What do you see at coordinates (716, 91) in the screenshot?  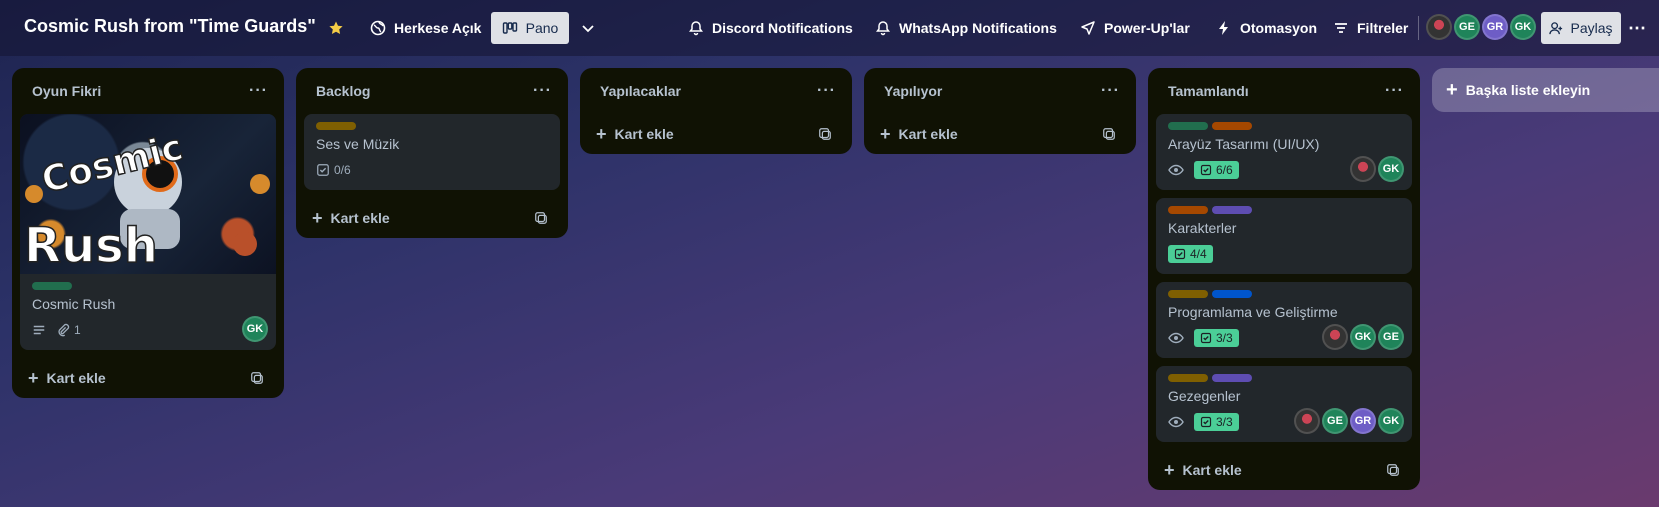 I see `list-header: Yapılacaklar ···` at bounding box center [716, 91].